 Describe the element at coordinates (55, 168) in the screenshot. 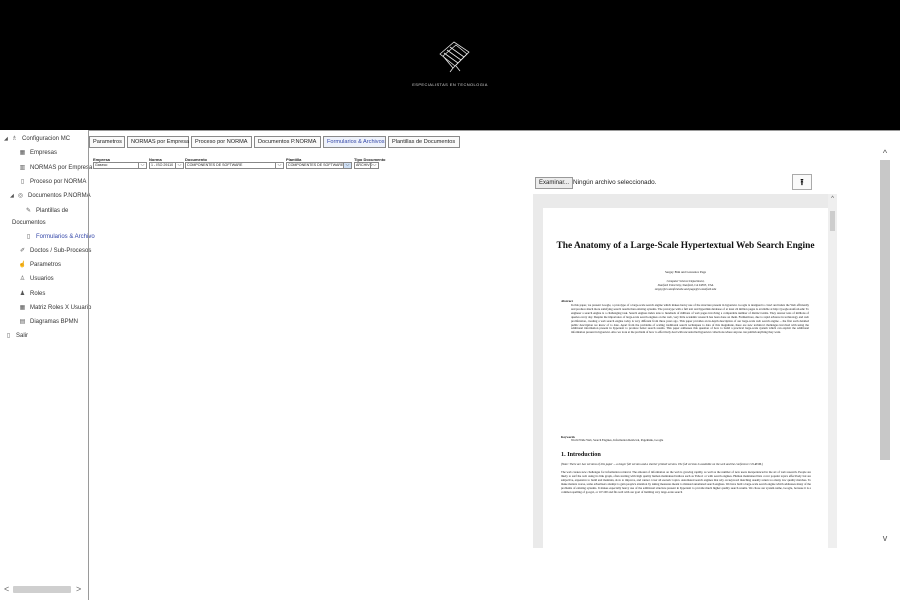

I see `sidebar-item-normas-por-empresa: ▥ NORMAS por Empresa` at that location.